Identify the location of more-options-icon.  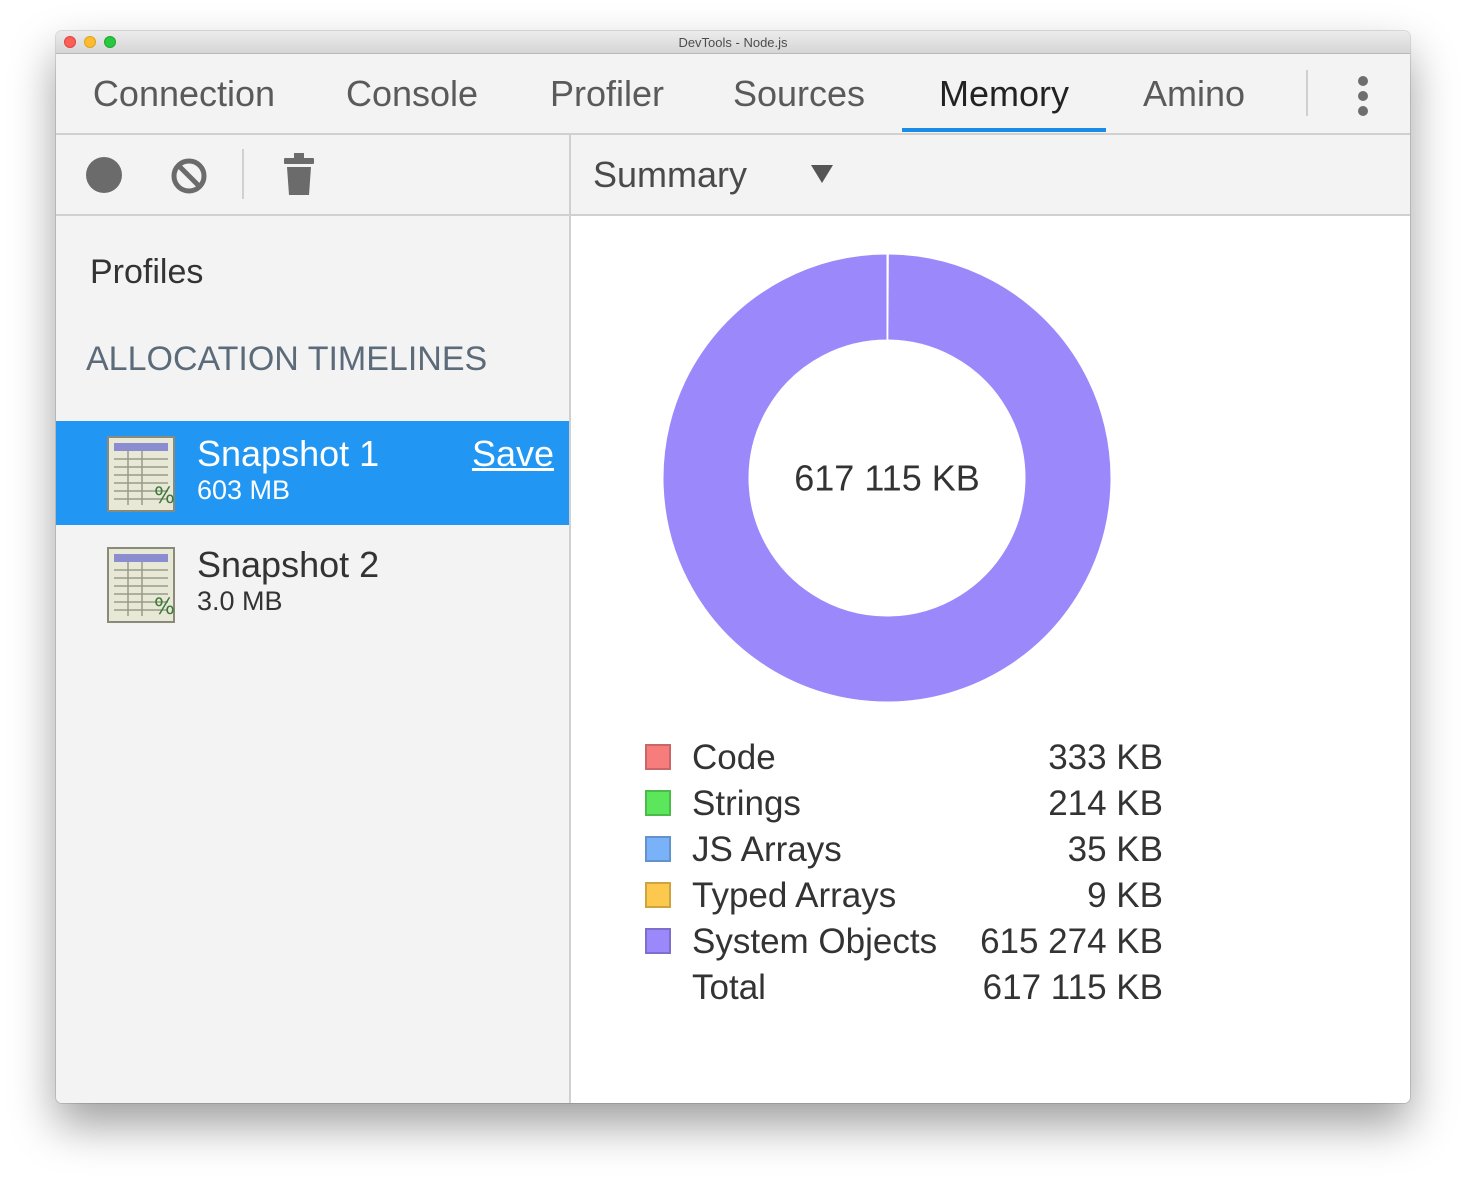
(1363, 96).